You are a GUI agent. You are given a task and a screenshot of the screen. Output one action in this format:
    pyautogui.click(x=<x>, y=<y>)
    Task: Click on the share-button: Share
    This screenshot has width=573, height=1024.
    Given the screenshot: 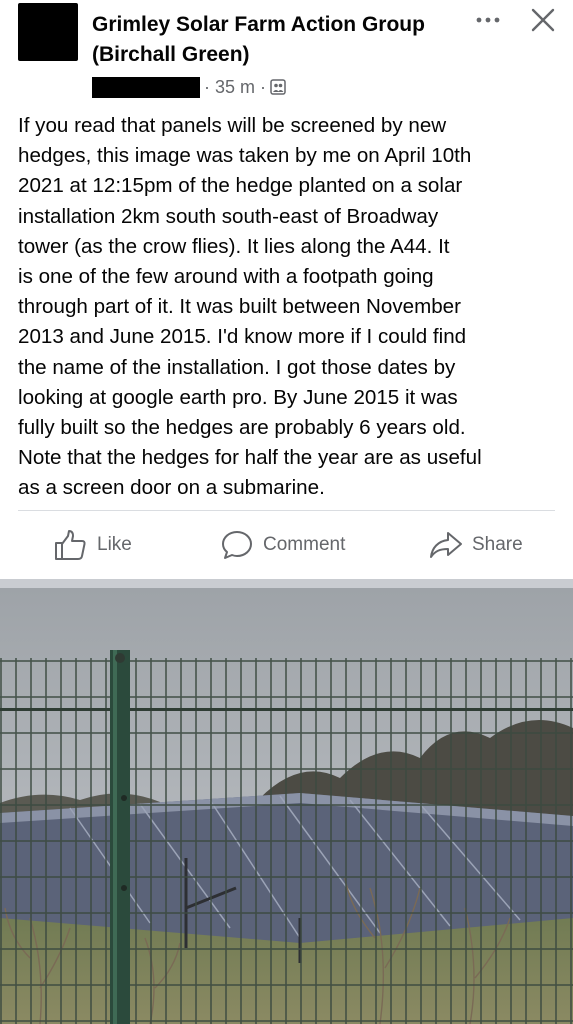 What is the action you would take?
    pyautogui.click(x=476, y=545)
    